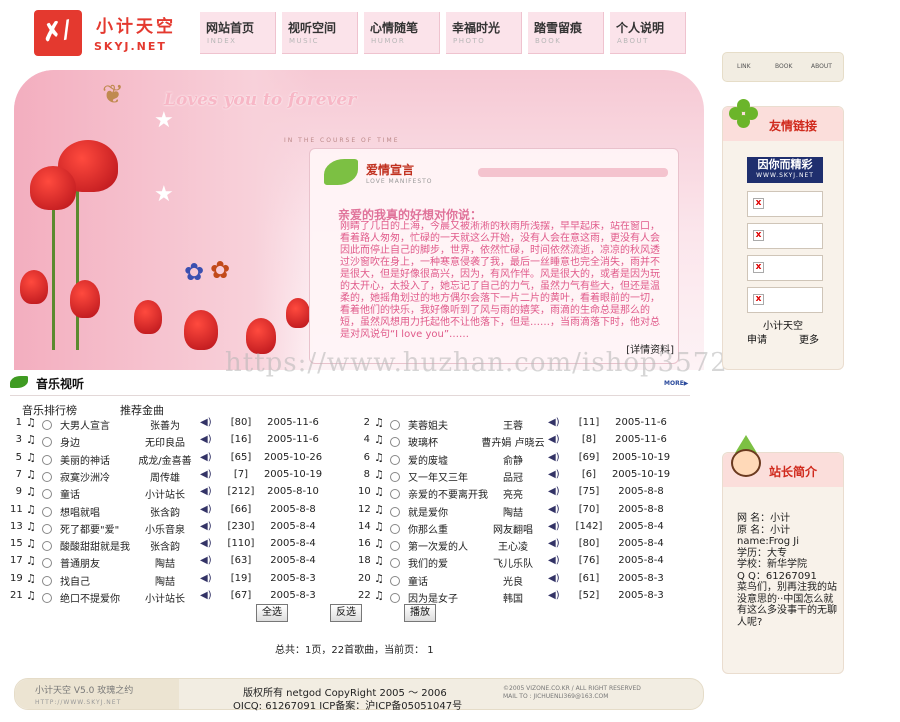 Image resolution: width=900 pixels, height=722 pixels. Describe the element at coordinates (809, 338) in the screenshot. I see `more-links-link: 更多` at that location.